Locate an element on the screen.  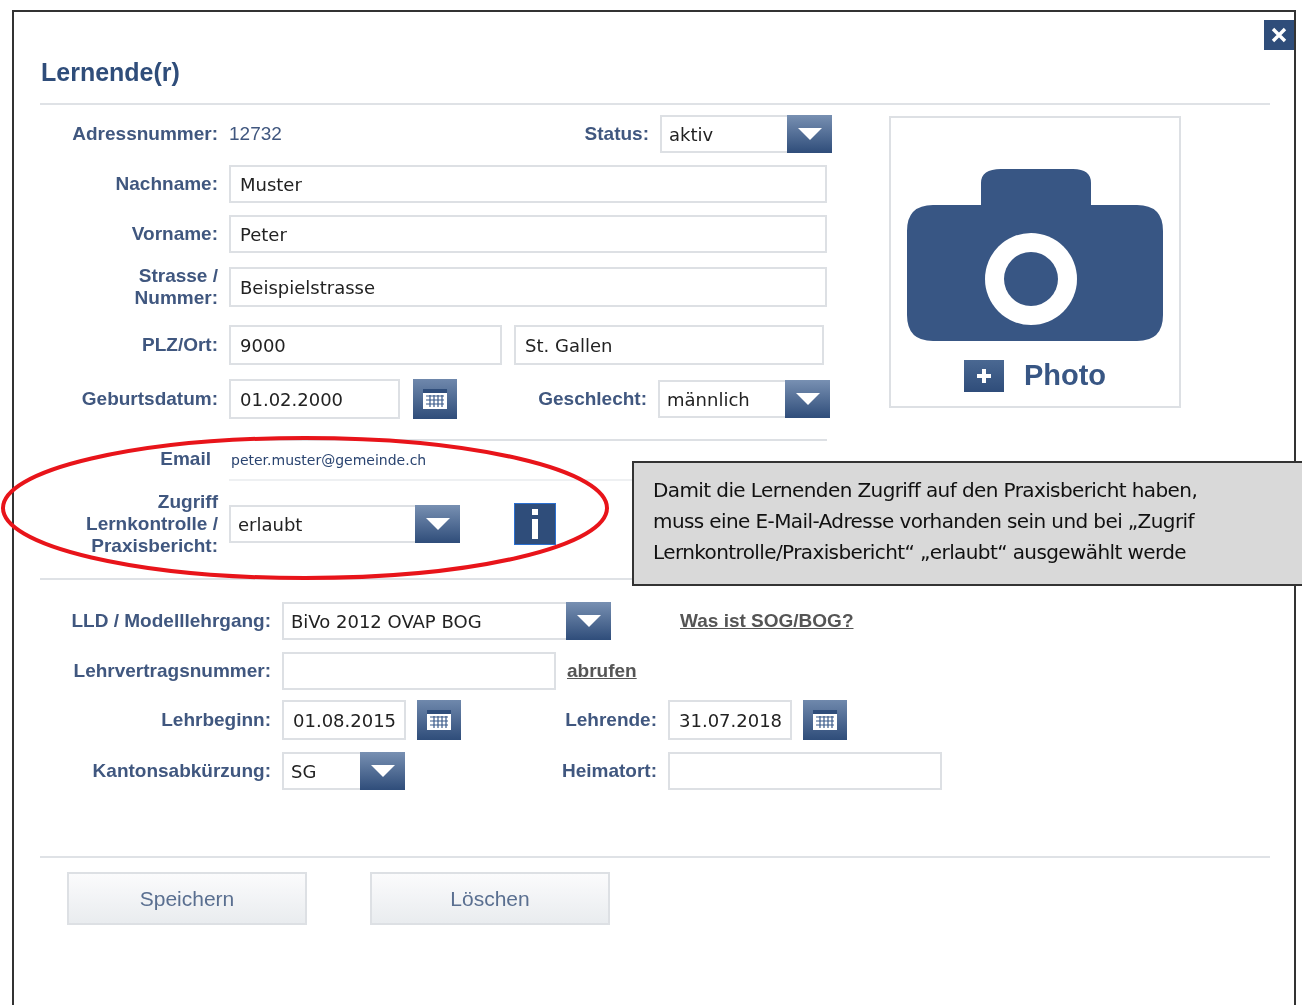
info-link: Was ist SOG/BOG? is located at coordinates (767, 621).